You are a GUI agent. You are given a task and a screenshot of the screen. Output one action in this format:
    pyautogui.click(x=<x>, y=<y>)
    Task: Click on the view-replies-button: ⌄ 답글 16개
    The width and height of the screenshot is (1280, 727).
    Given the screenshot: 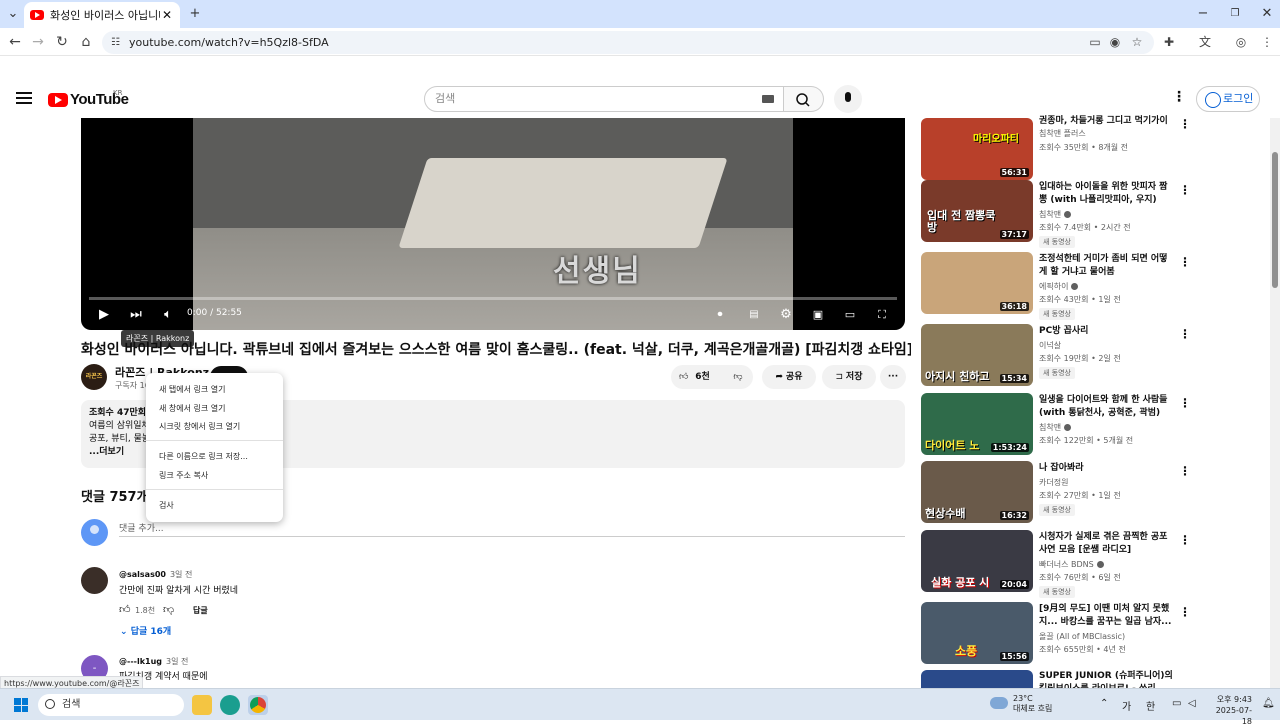 What is the action you would take?
    pyautogui.click(x=145, y=630)
    